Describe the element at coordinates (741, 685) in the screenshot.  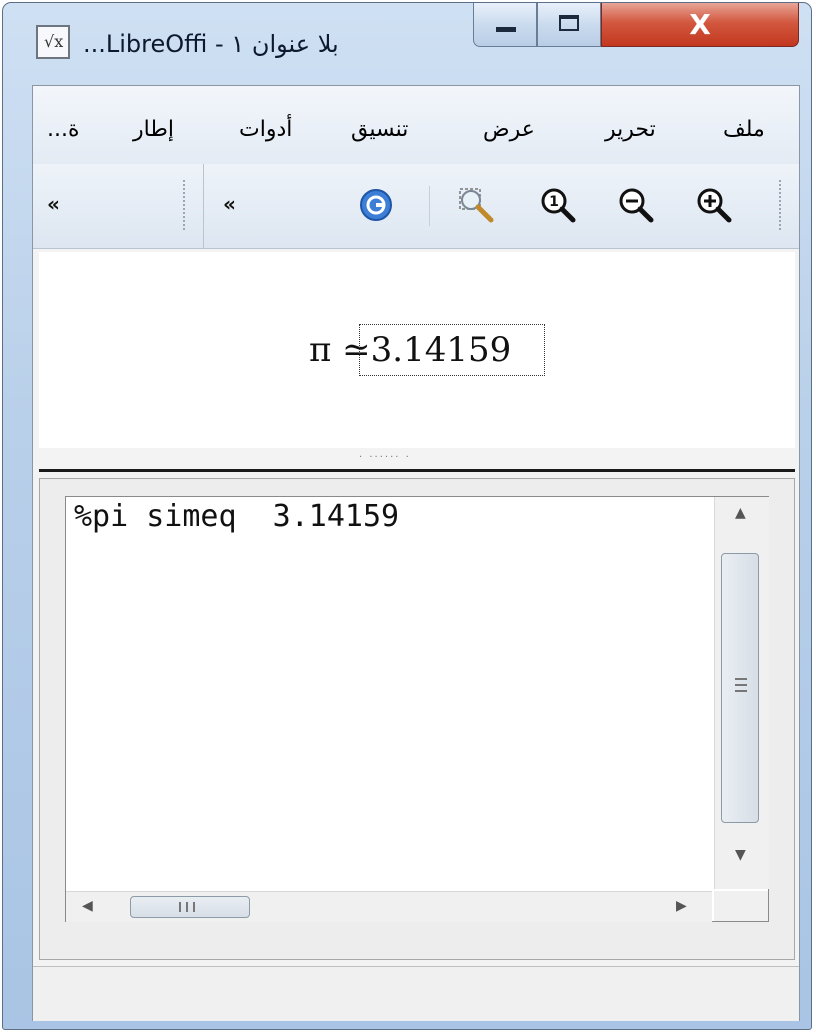
I see `vertical-grip-icon` at that location.